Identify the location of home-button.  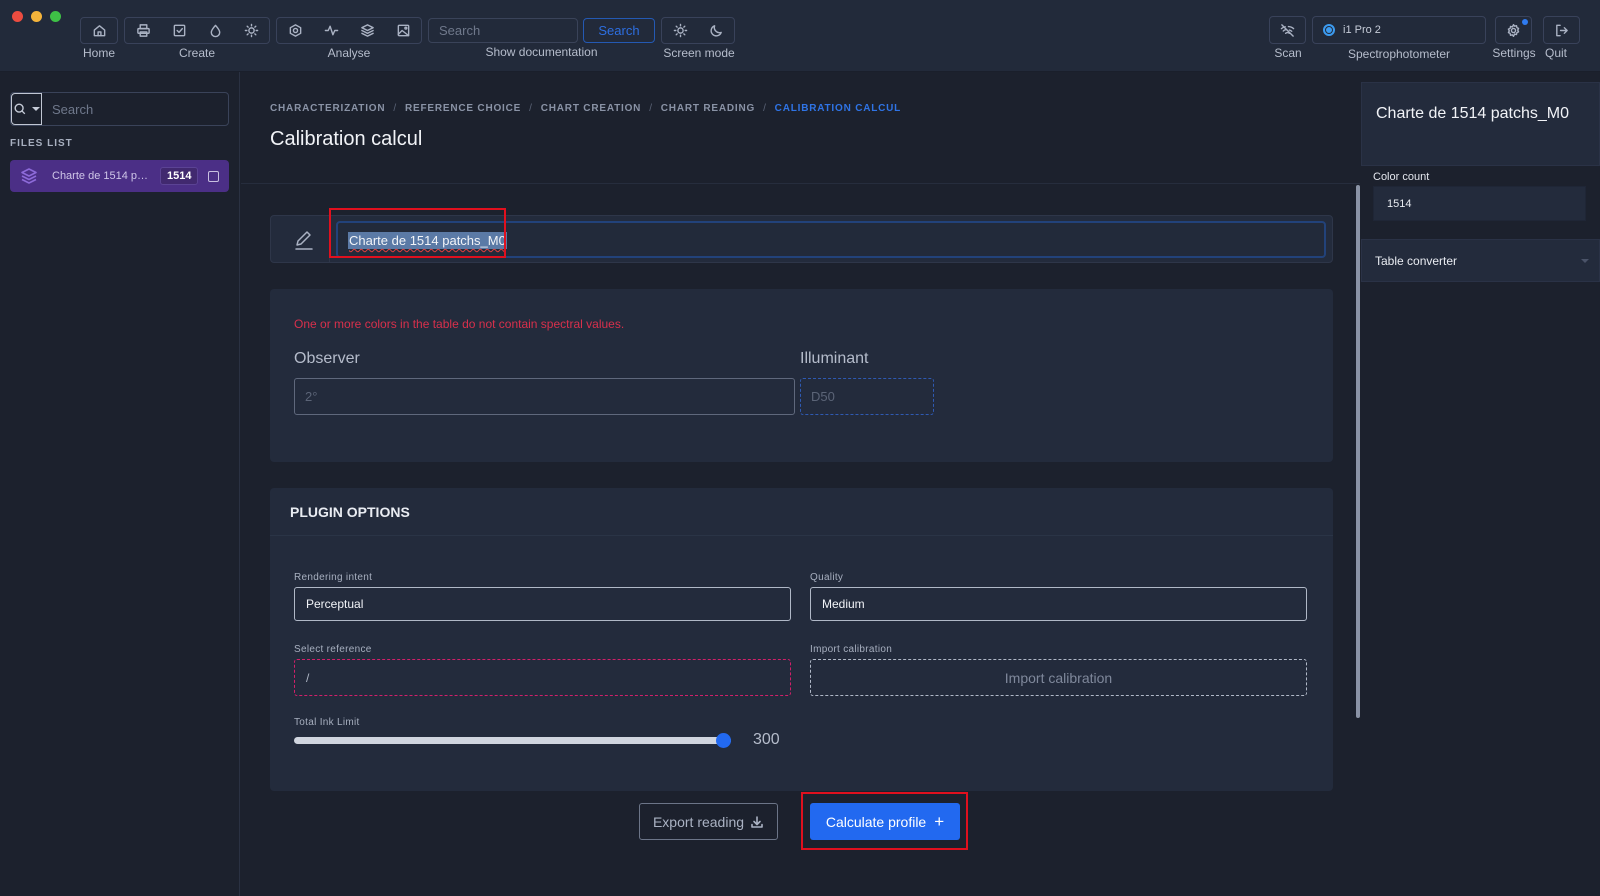
(99, 31).